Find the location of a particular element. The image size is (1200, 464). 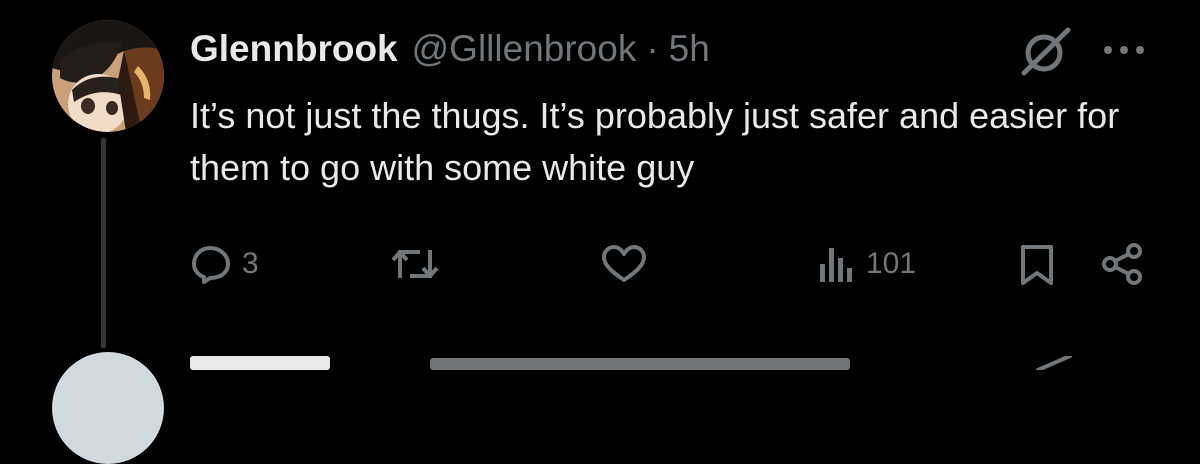

share-button is located at coordinates (1123, 264).